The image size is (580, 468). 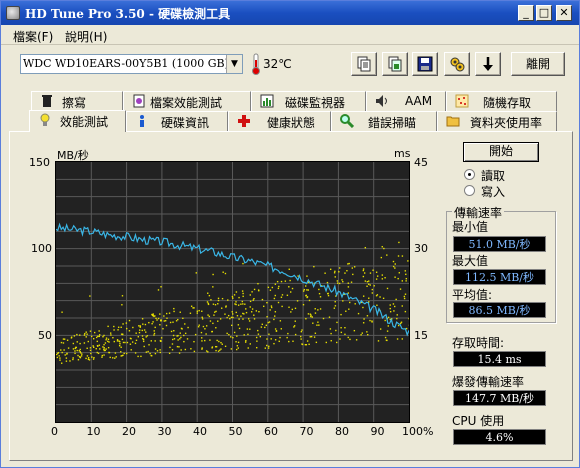 I want to click on menu-help: 說明(H), so click(x=86, y=36).